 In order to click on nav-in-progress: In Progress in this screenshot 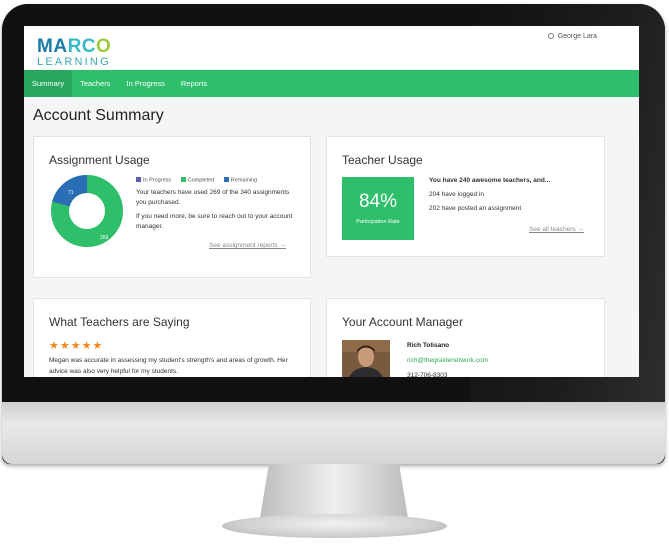, I will do `click(146, 83)`.